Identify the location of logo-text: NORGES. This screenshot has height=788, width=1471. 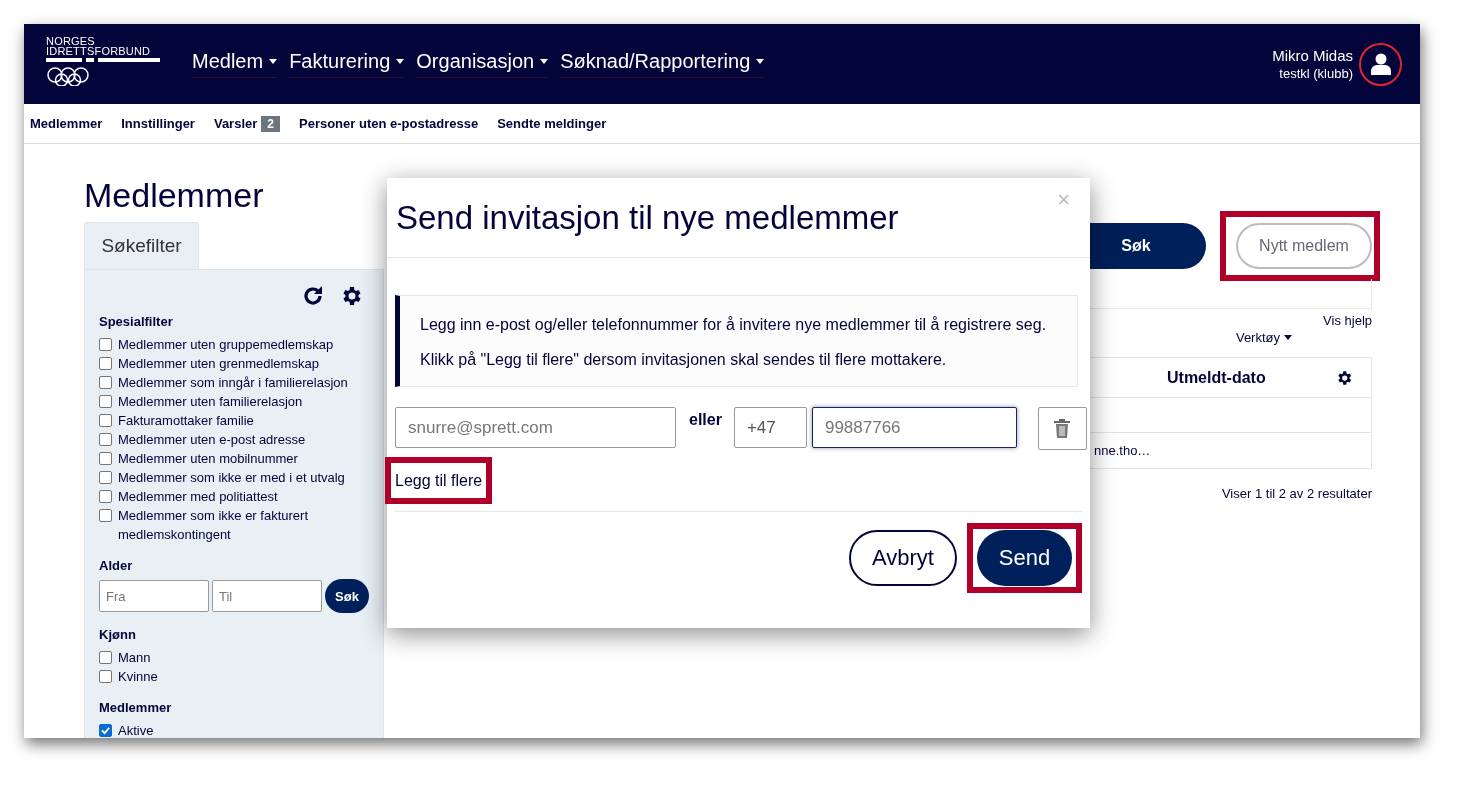
(71, 41).